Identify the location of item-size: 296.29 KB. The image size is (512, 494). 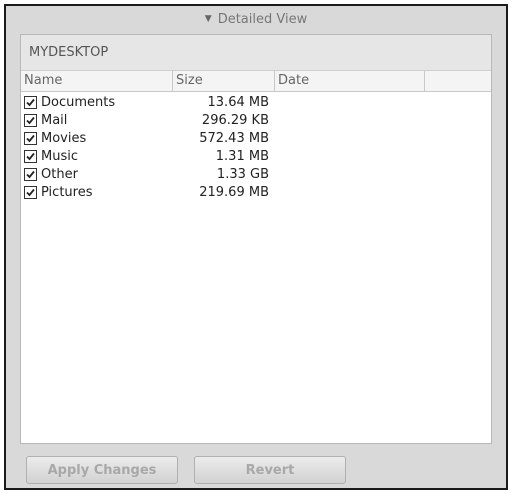
(235, 120).